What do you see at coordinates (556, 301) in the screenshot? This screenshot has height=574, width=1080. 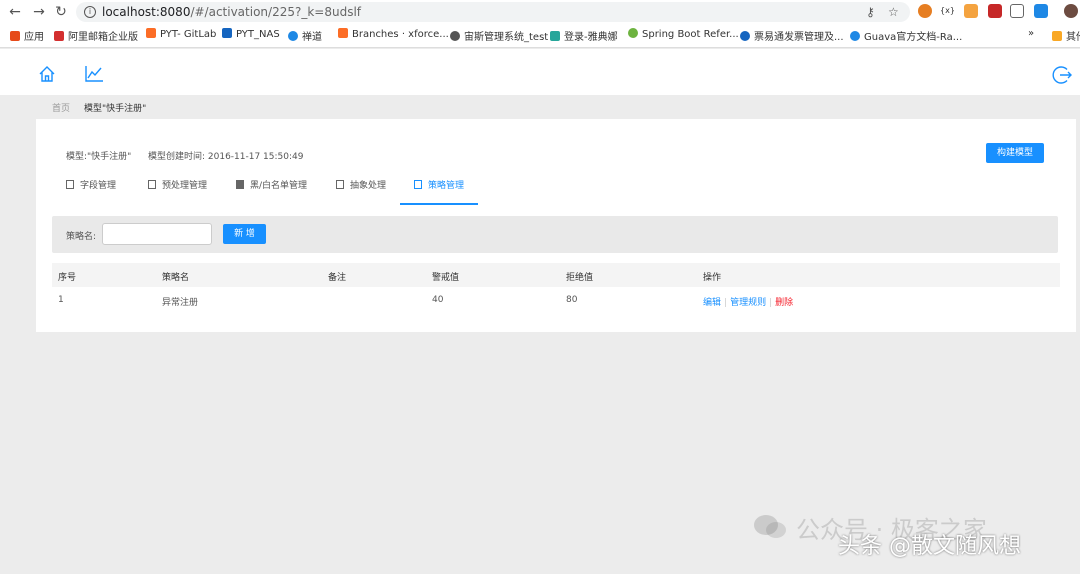 I see `table-row: 1 异常注册 40 80 编辑 | 管理规则 | 删除` at bounding box center [556, 301].